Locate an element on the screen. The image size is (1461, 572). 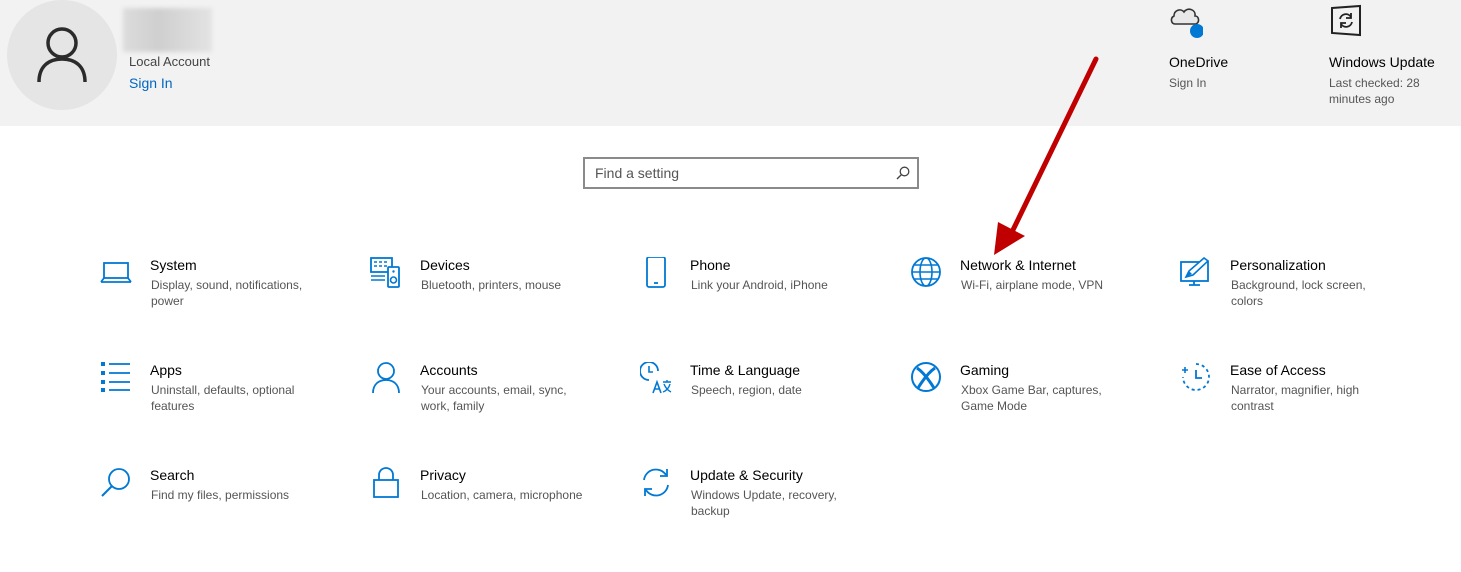
category-description: Narrator, magnifier, high contrast is located at coordinates (1295, 398).